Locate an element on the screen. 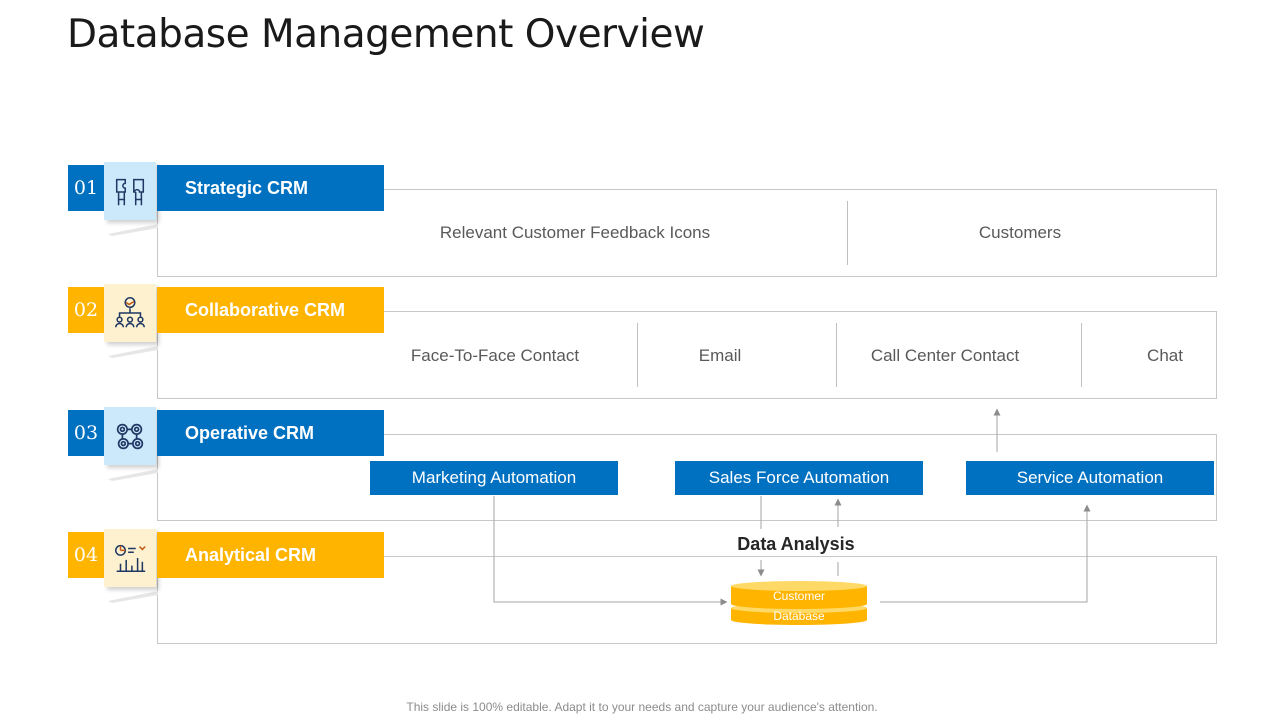  sales-force-automation-box: Sales Force Automation is located at coordinates (799, 478).